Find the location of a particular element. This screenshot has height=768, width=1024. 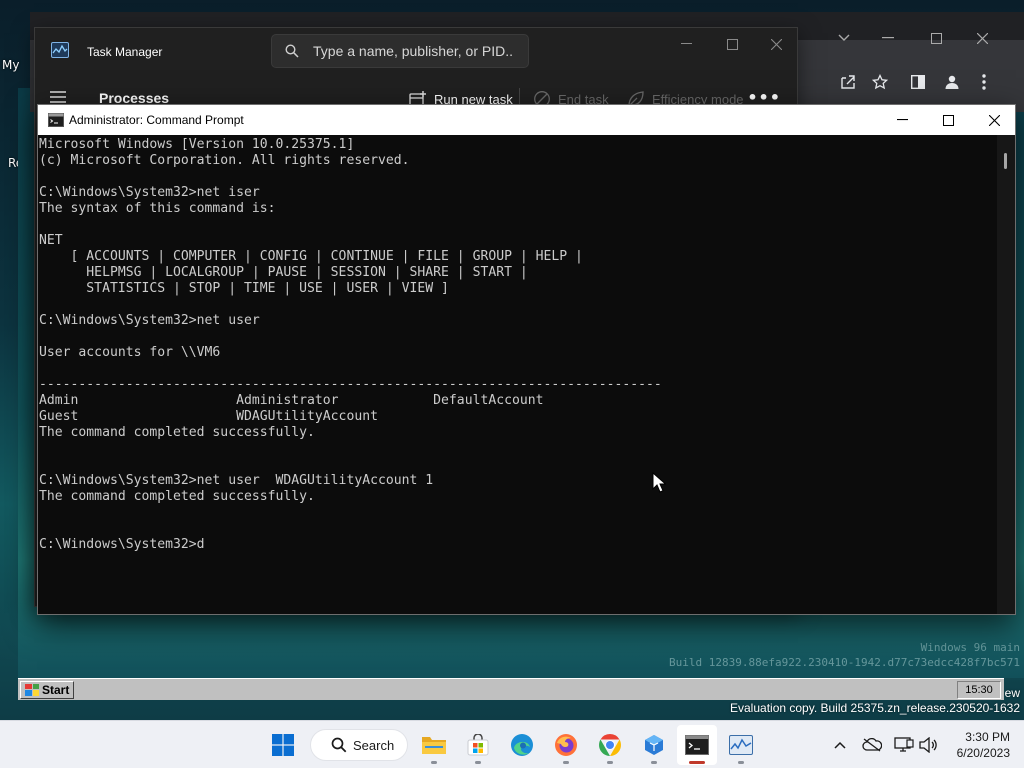

focused-indicator is located at coordinates (697, 762).